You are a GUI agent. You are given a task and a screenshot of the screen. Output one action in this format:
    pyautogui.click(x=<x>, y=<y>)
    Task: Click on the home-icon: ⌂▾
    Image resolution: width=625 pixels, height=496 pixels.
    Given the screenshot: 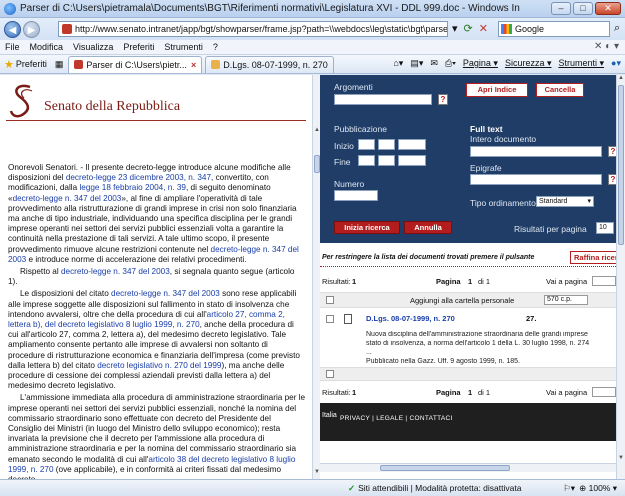 What is the action you would take?
    pyautogui.click(x=398, y=63)
    